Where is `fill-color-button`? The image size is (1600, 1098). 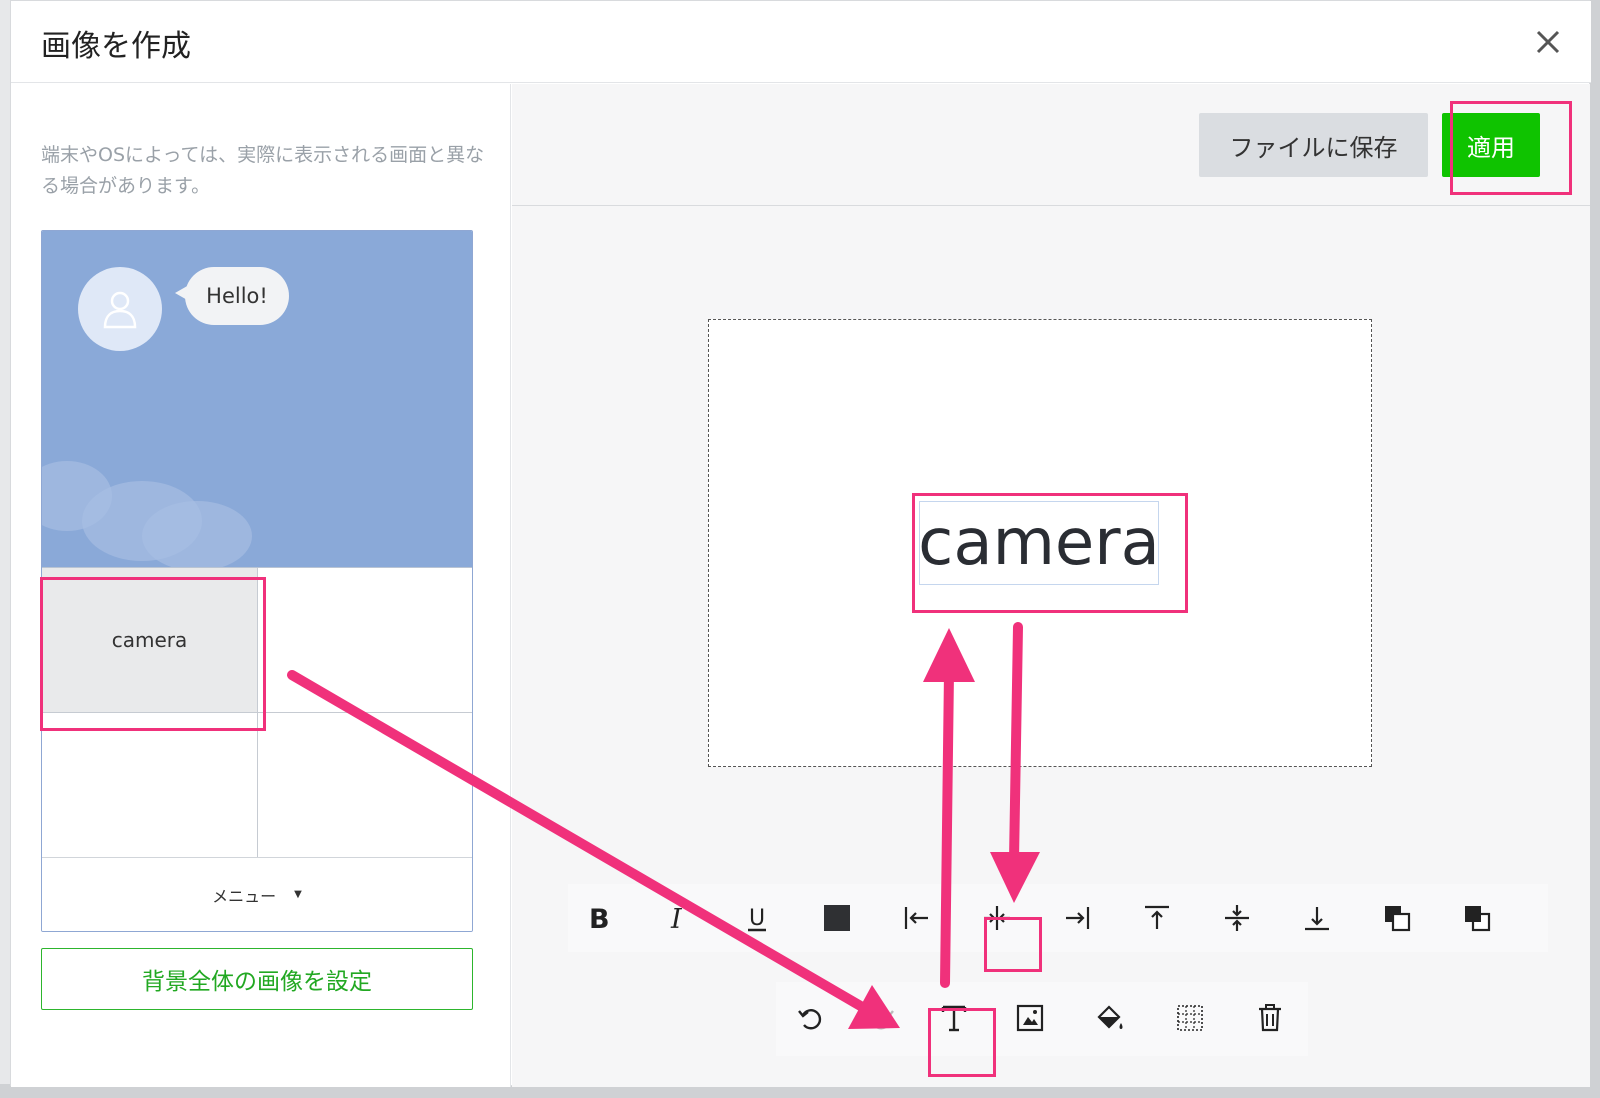 fill-color-button is located at coordinates (1110, 1018).